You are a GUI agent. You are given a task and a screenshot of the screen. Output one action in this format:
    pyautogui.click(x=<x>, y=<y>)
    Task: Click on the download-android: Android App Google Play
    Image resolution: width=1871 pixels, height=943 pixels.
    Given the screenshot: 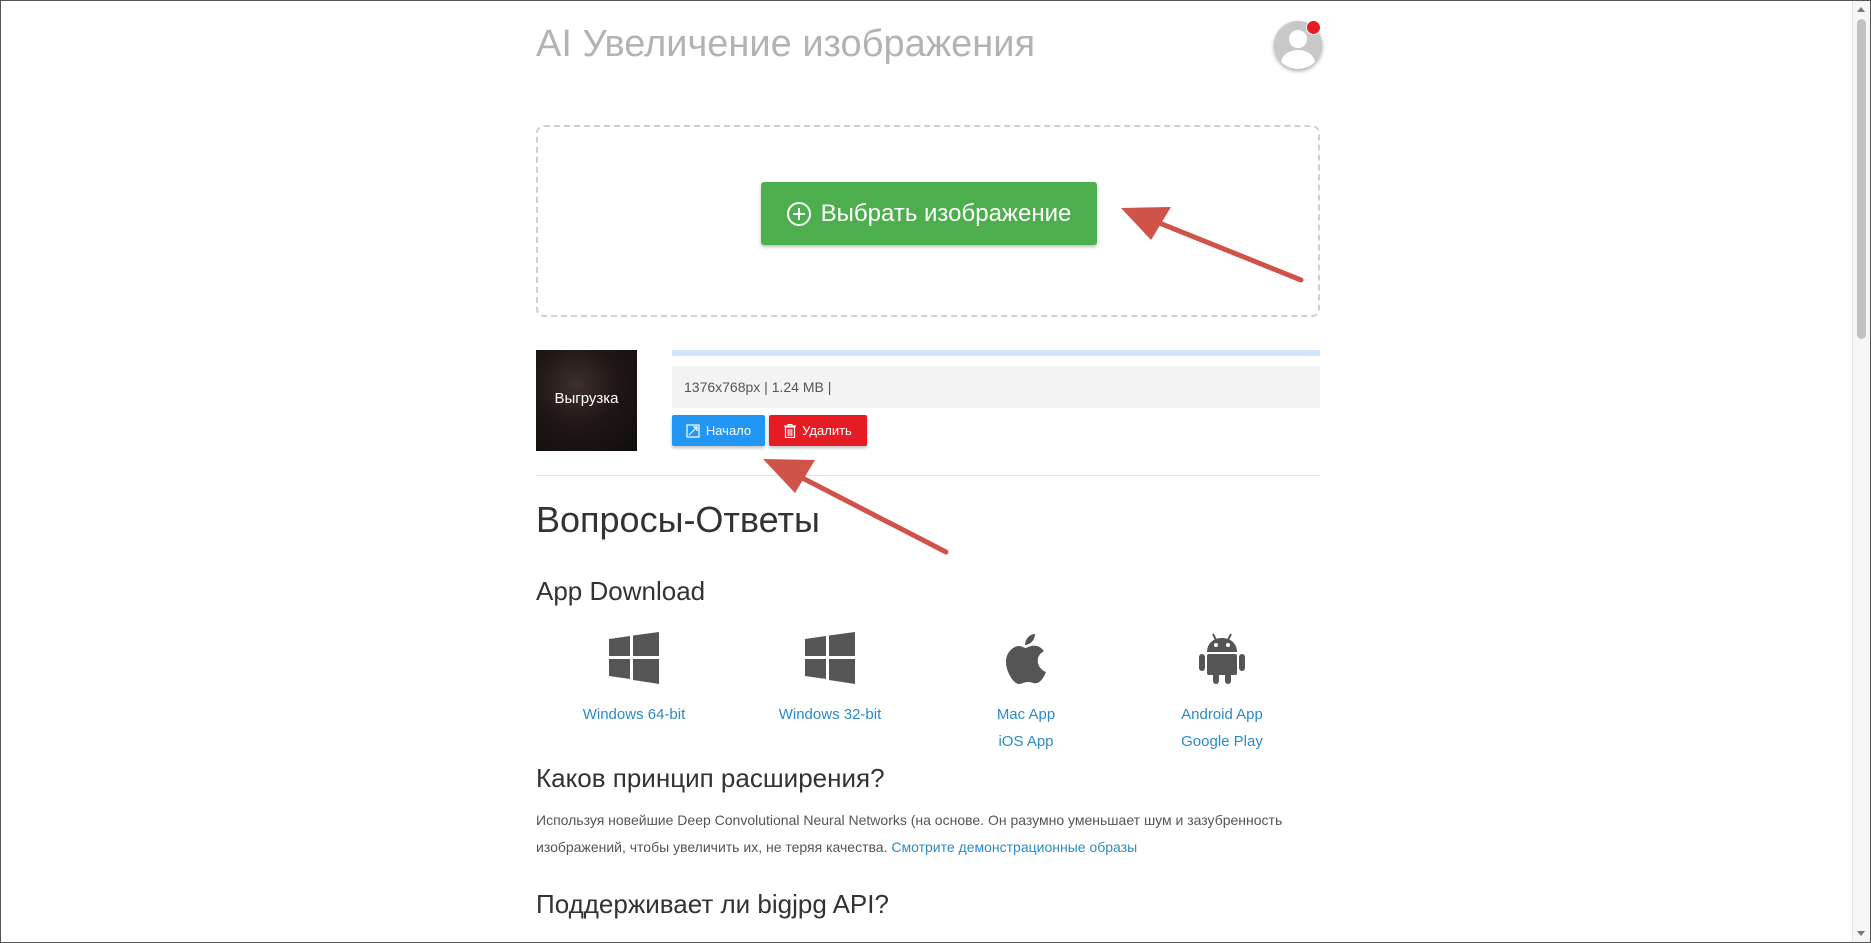 What is the action you would take?
    pyautogui.click(x=1222, y=693)
    